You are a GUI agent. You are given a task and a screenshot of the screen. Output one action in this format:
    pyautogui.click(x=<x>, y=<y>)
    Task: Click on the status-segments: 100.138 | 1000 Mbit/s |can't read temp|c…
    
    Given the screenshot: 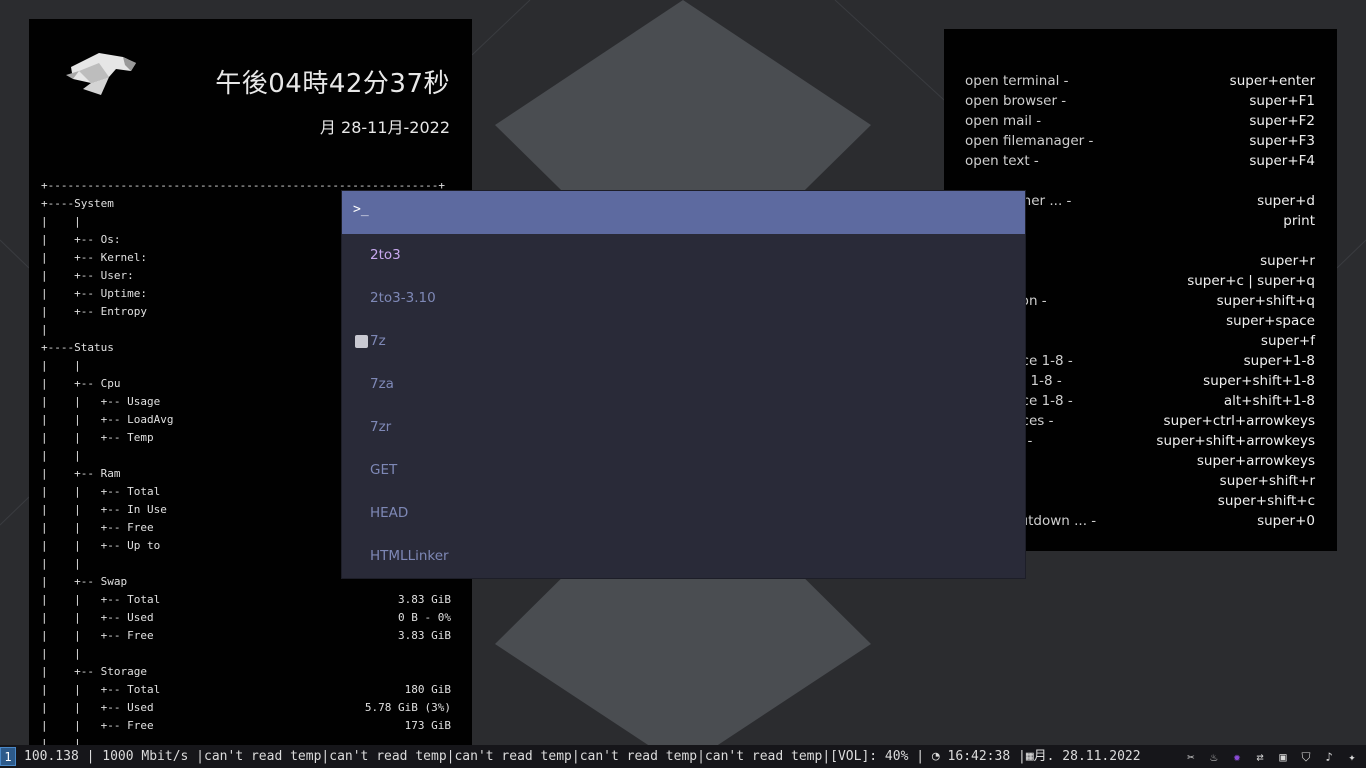 What is the action you would take?
    pyautogui.click(x=582, y=756)
    